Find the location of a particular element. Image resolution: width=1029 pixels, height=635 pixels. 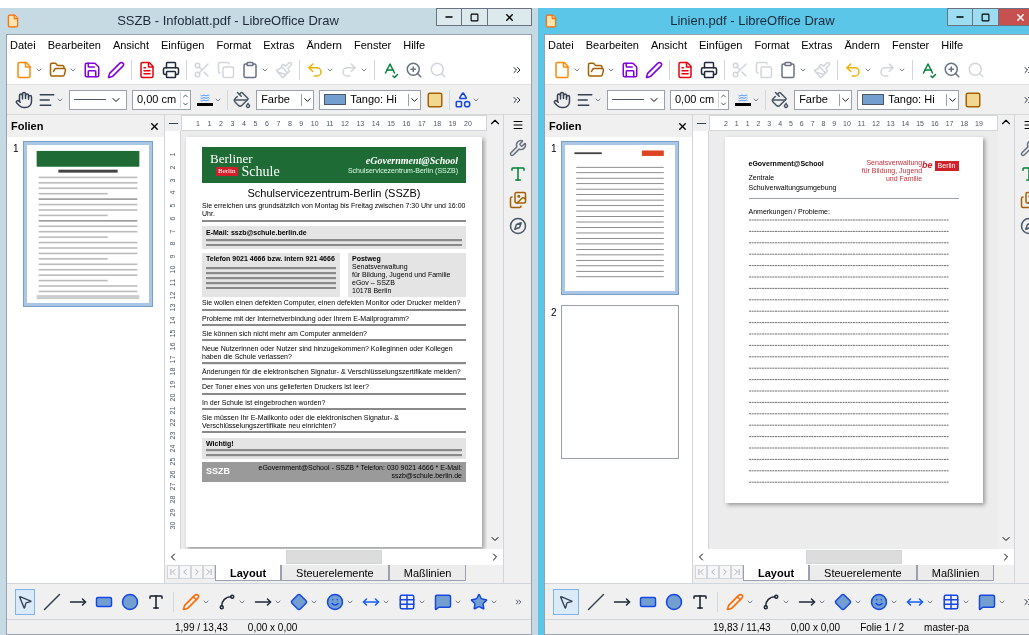

slide-thumbnail-frame is located at coordinates (620, 382).